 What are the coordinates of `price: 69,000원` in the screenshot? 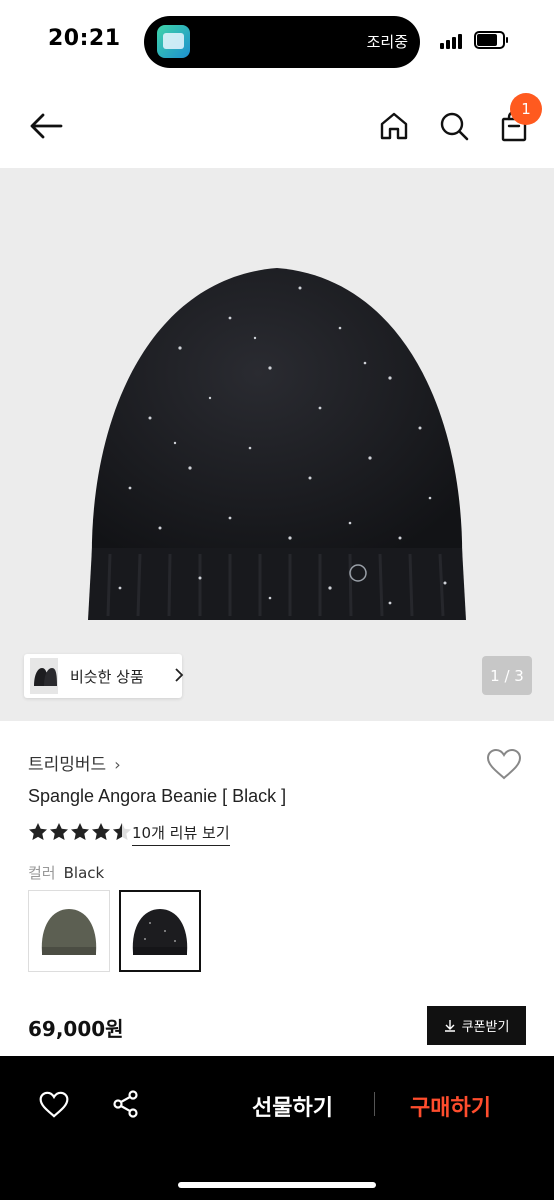 It's located at (76, 1029).